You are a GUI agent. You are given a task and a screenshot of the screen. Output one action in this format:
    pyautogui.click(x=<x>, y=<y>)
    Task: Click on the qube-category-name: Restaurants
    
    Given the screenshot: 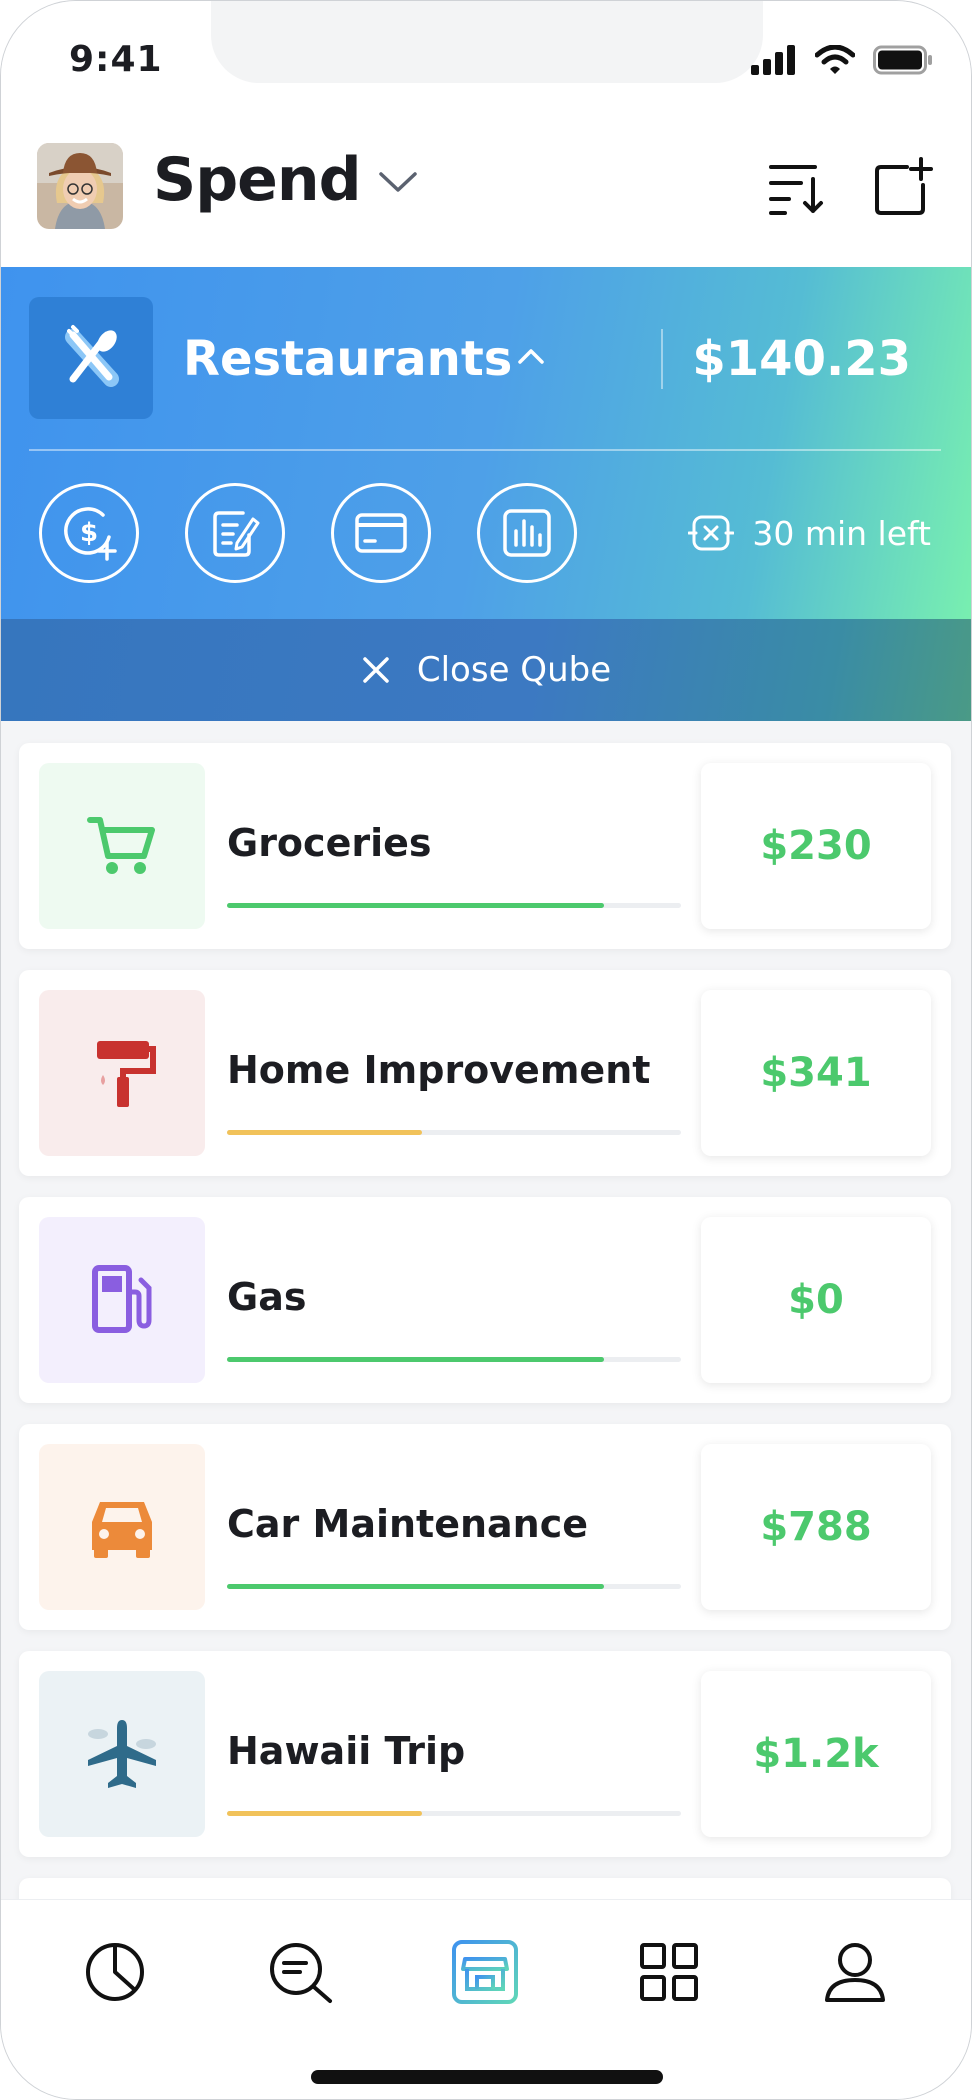 What is the action you would take?
    pyautogui.click(x=347, y=359)
    